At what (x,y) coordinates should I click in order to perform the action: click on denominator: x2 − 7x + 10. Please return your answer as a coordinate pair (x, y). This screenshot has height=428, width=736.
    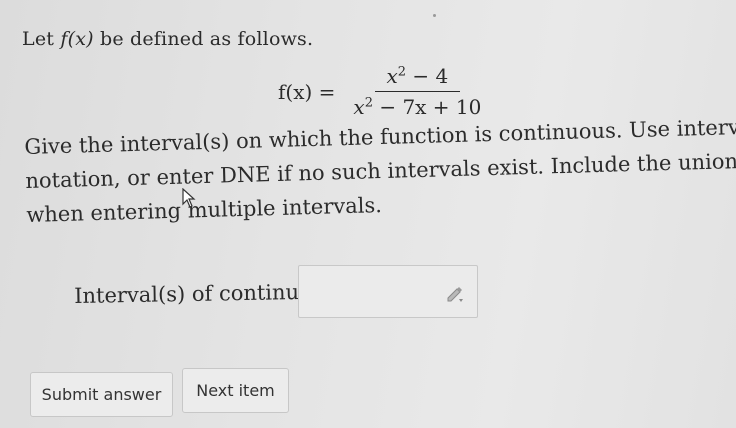
    Looking at the image, I should click on (417, 105).